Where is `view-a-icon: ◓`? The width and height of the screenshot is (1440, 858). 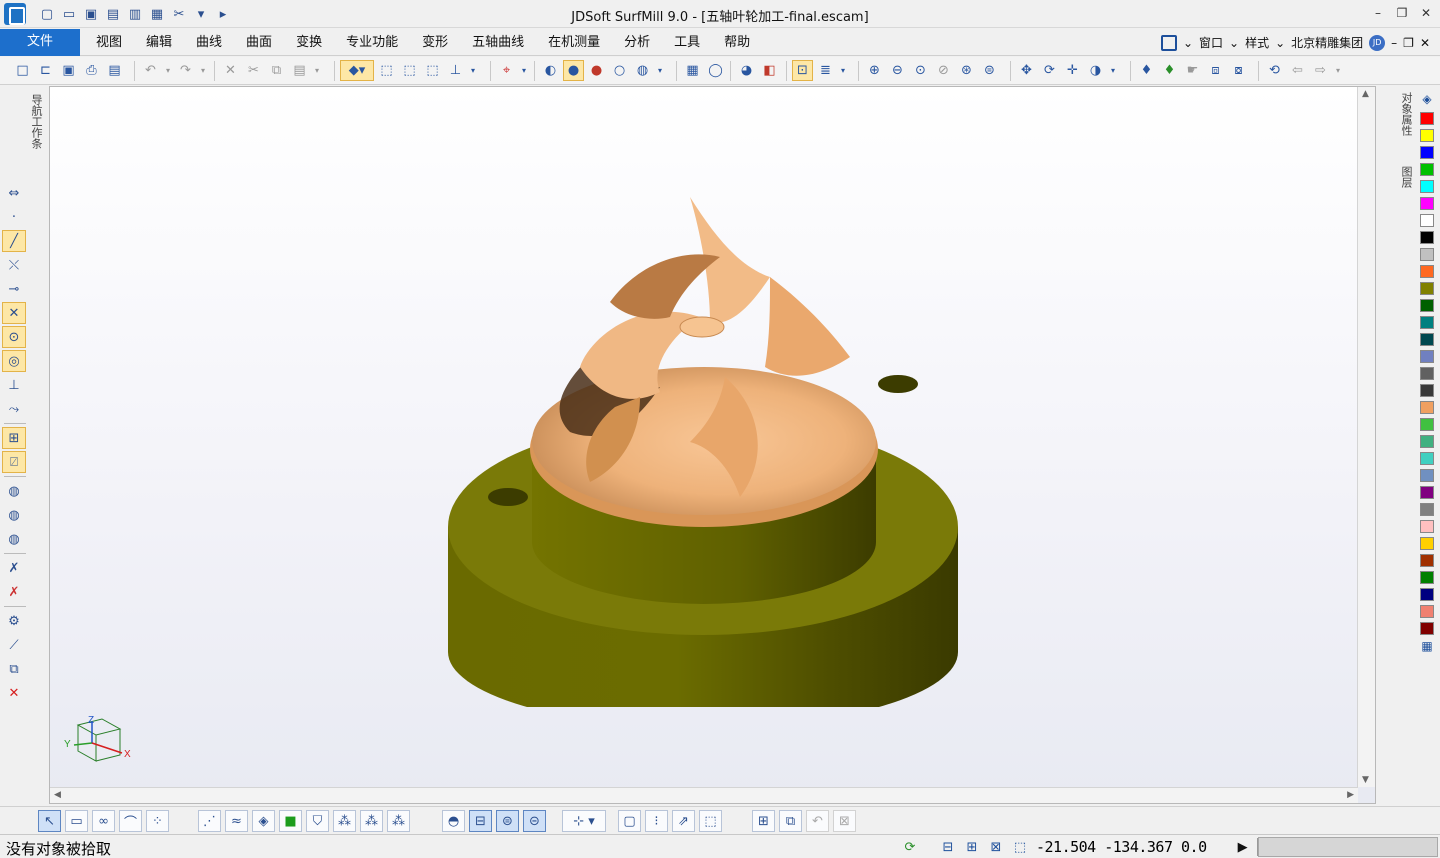 view-a-icon: ◓ is located at coordinates (453, 821).